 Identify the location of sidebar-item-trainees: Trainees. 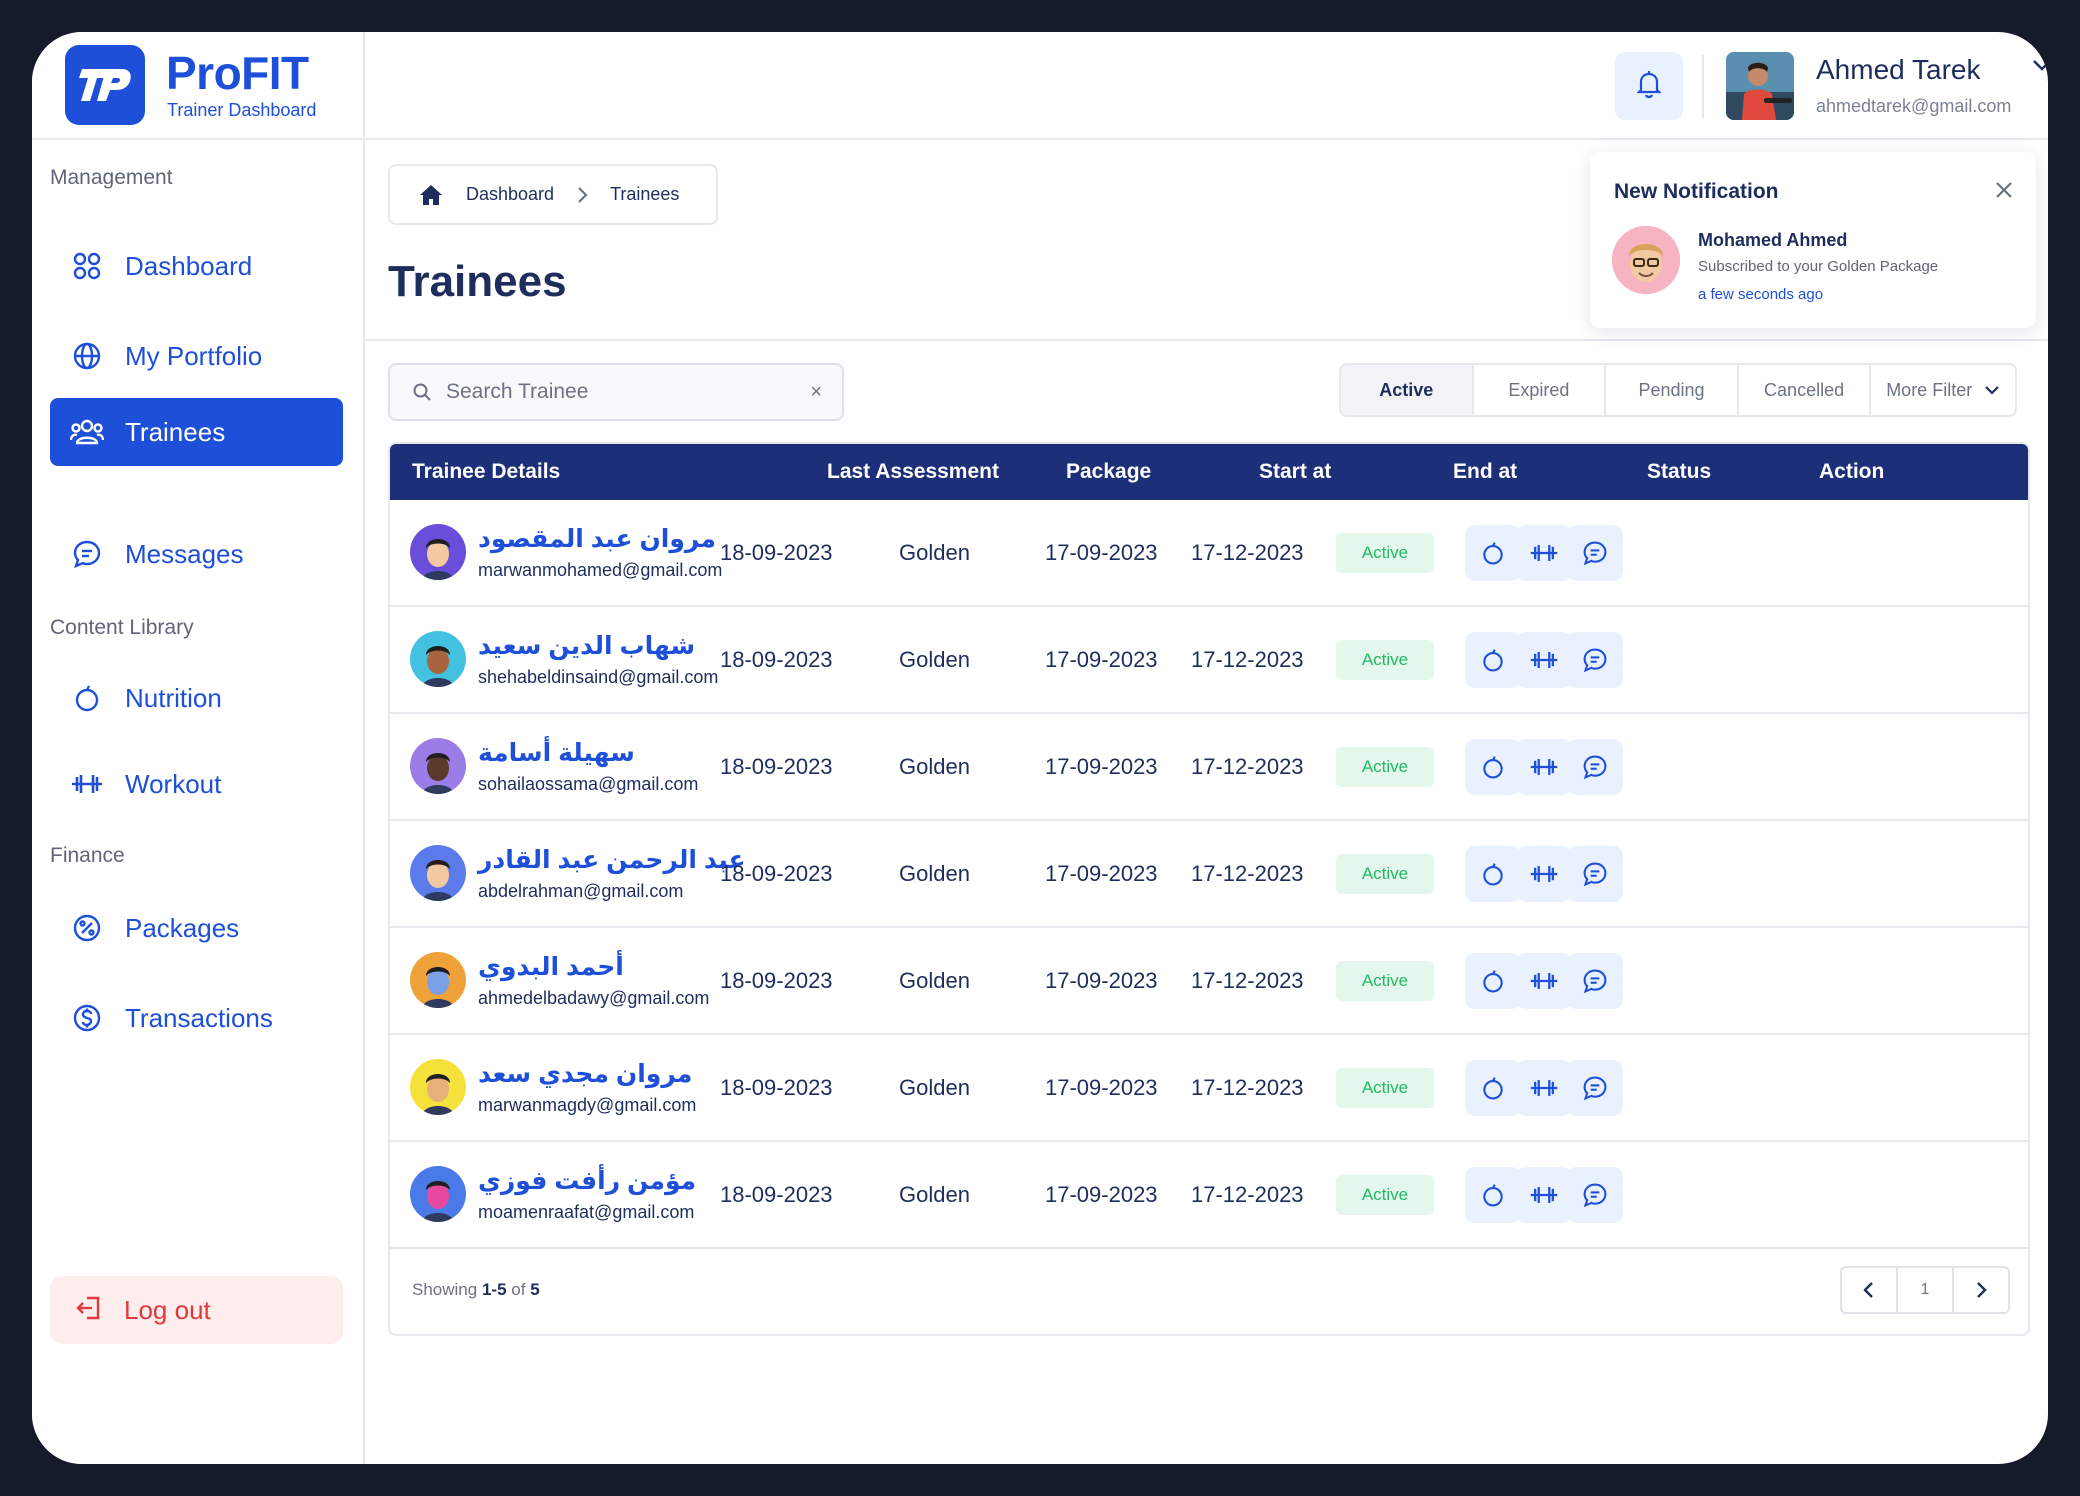
(196, 432).